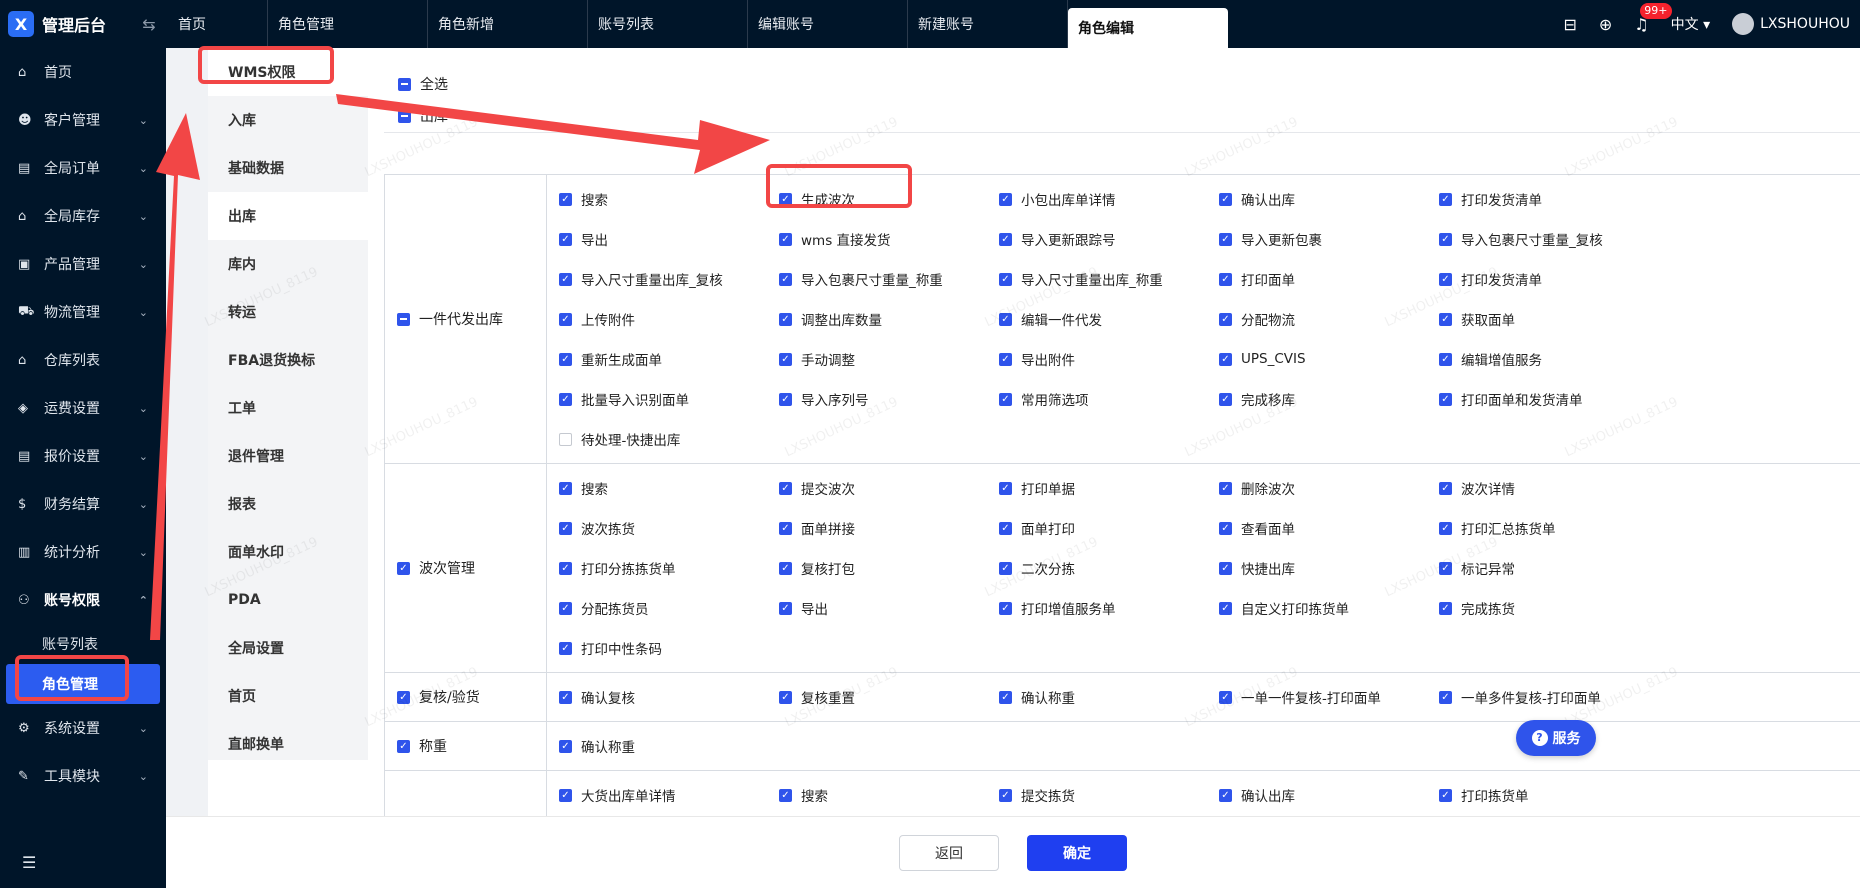  I want to click on category-item-12: 全局设置, so click(288, 648).